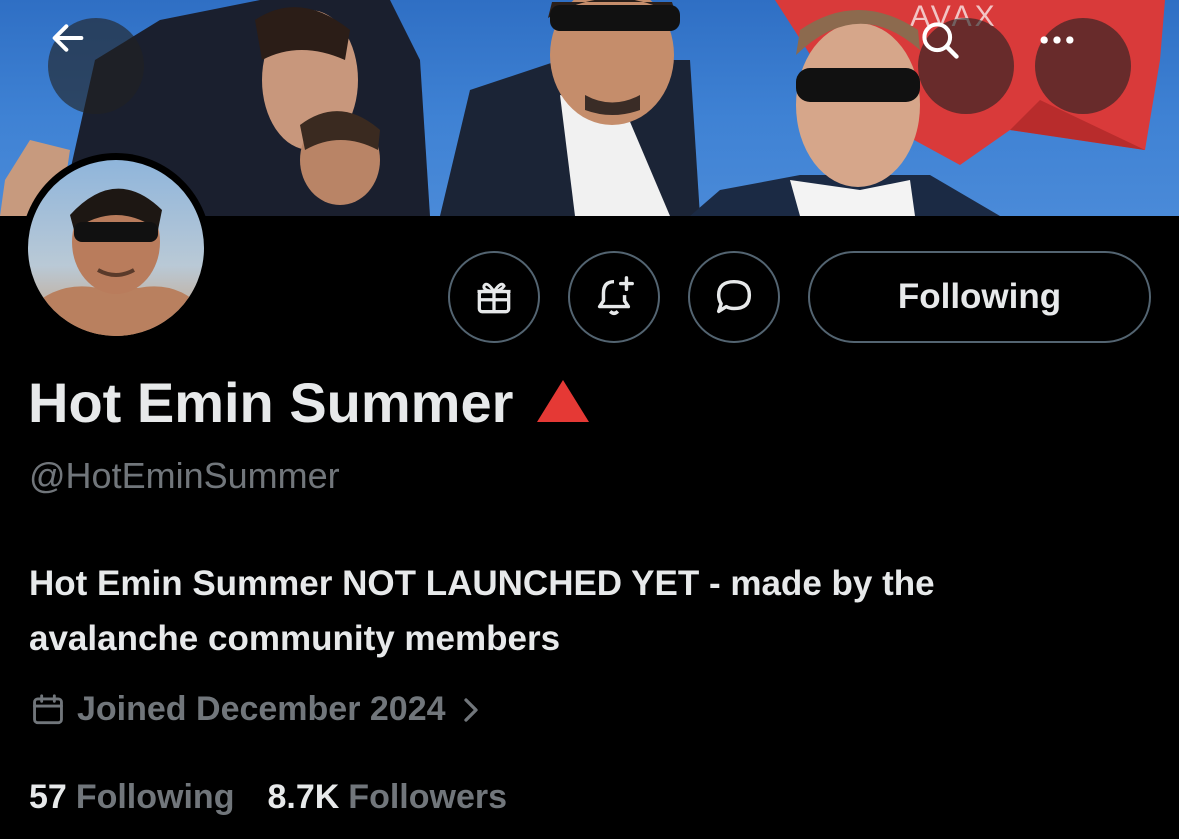 The height and width of the screenshot is (839, 1179). I want to click on back-button, so click(96, 66).